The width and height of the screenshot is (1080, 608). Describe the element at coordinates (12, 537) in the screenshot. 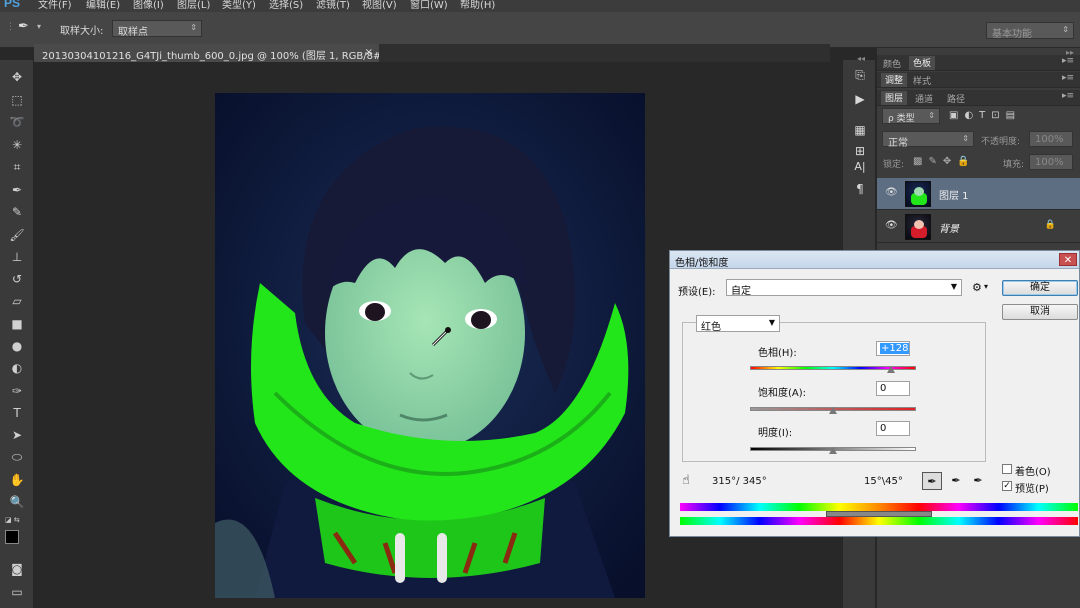

I see `foreground-color-swatch` at that location.